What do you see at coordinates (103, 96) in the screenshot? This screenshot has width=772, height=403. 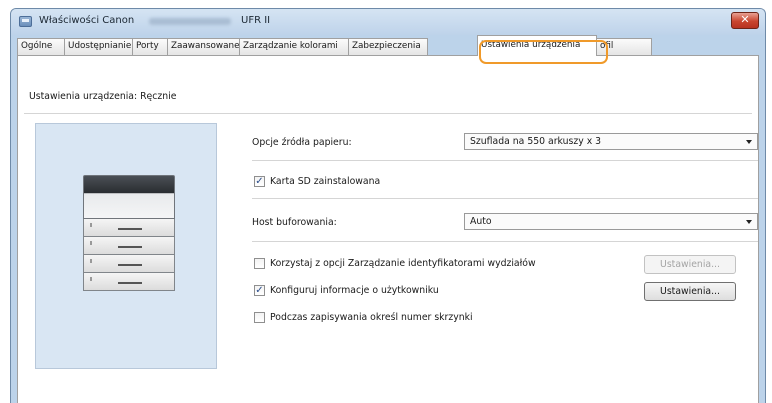 I see `device-settings-mode: Ustawienia urządzenia: Ręcznie` at bounding box center [103, 96].